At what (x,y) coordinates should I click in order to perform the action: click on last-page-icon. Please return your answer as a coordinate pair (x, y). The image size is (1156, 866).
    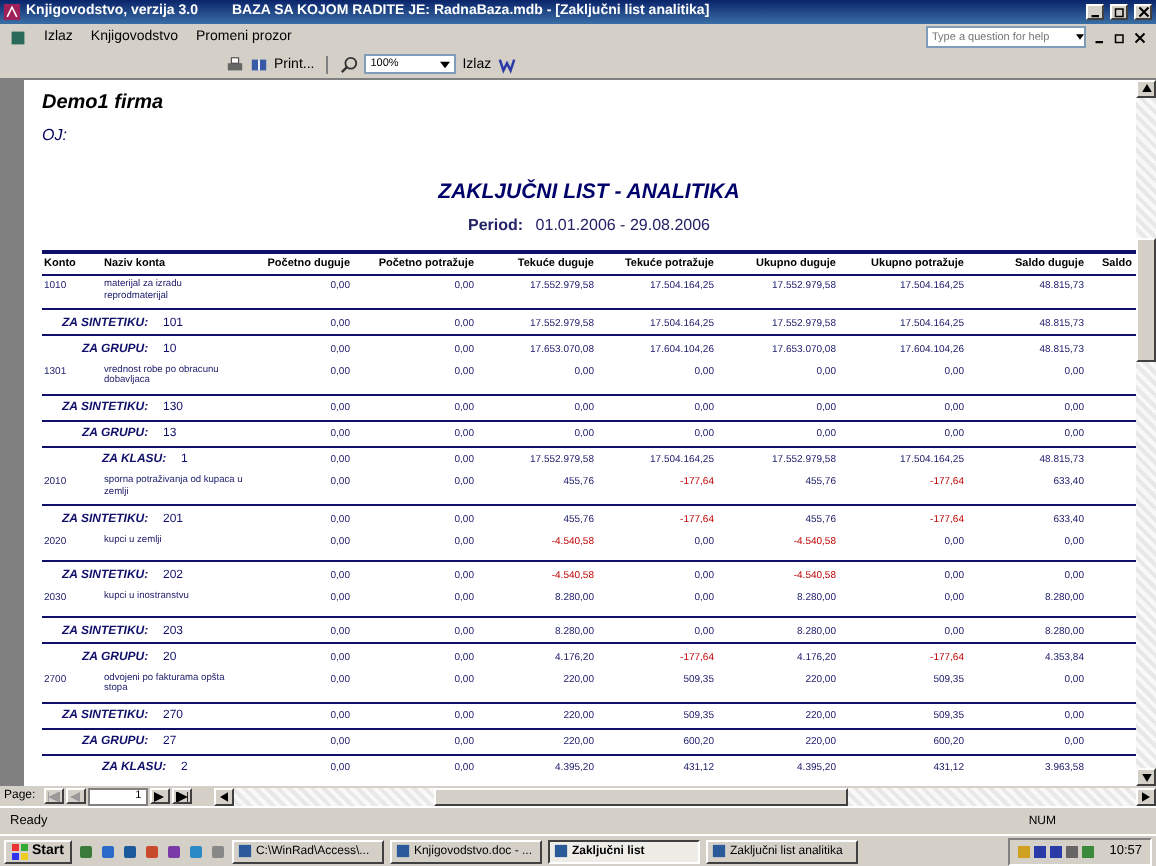
    Looking at the image, I should click on (181, 796).